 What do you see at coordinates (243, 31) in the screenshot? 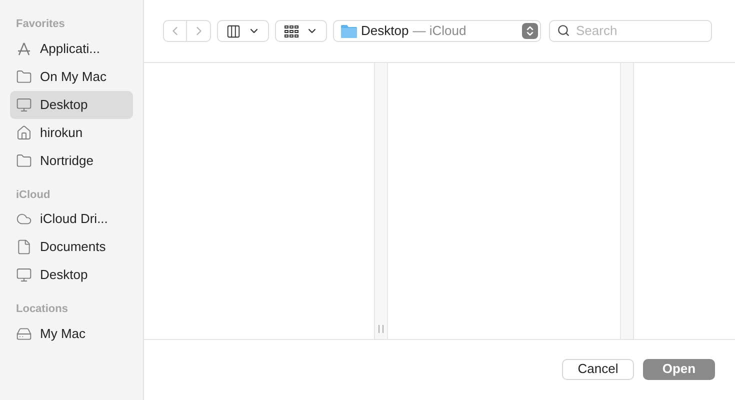
I see `view-mode-button` at bounding box center [243, 31].